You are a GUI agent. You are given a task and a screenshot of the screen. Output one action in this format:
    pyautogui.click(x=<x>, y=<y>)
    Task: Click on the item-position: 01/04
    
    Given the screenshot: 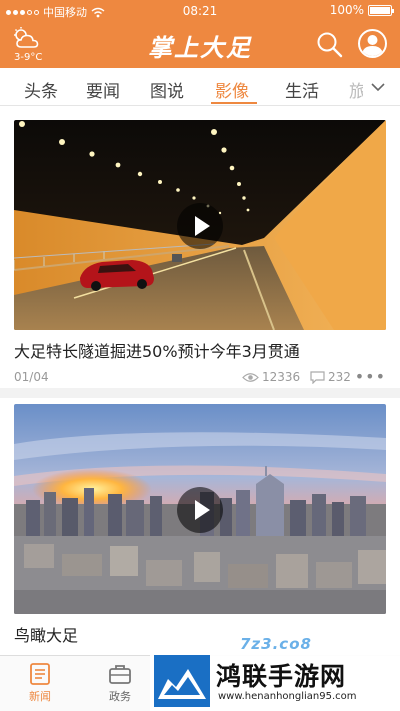 What is the action you would take?
    pyautogui.click(x=31, y=377)
    